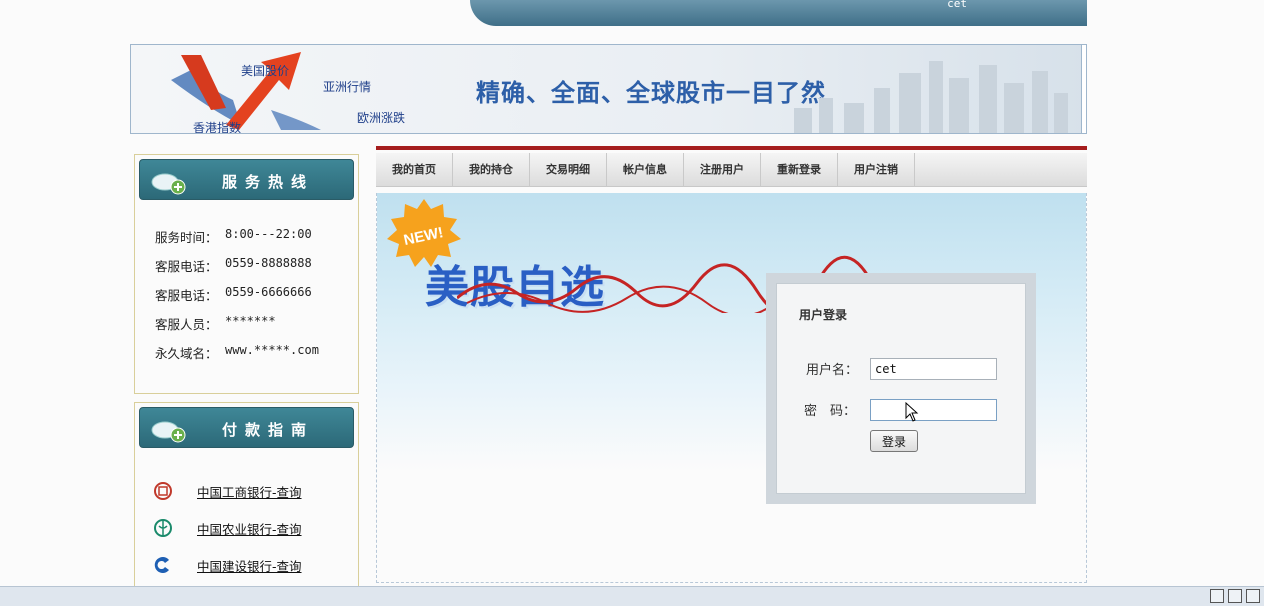 This screenshot has height=606, width=1264. What do you see at coordinates (233, 236) in the screenshot?
I see `service-info-row: 服务时间： 8:00---22:00` at bounding box center [233, 236].